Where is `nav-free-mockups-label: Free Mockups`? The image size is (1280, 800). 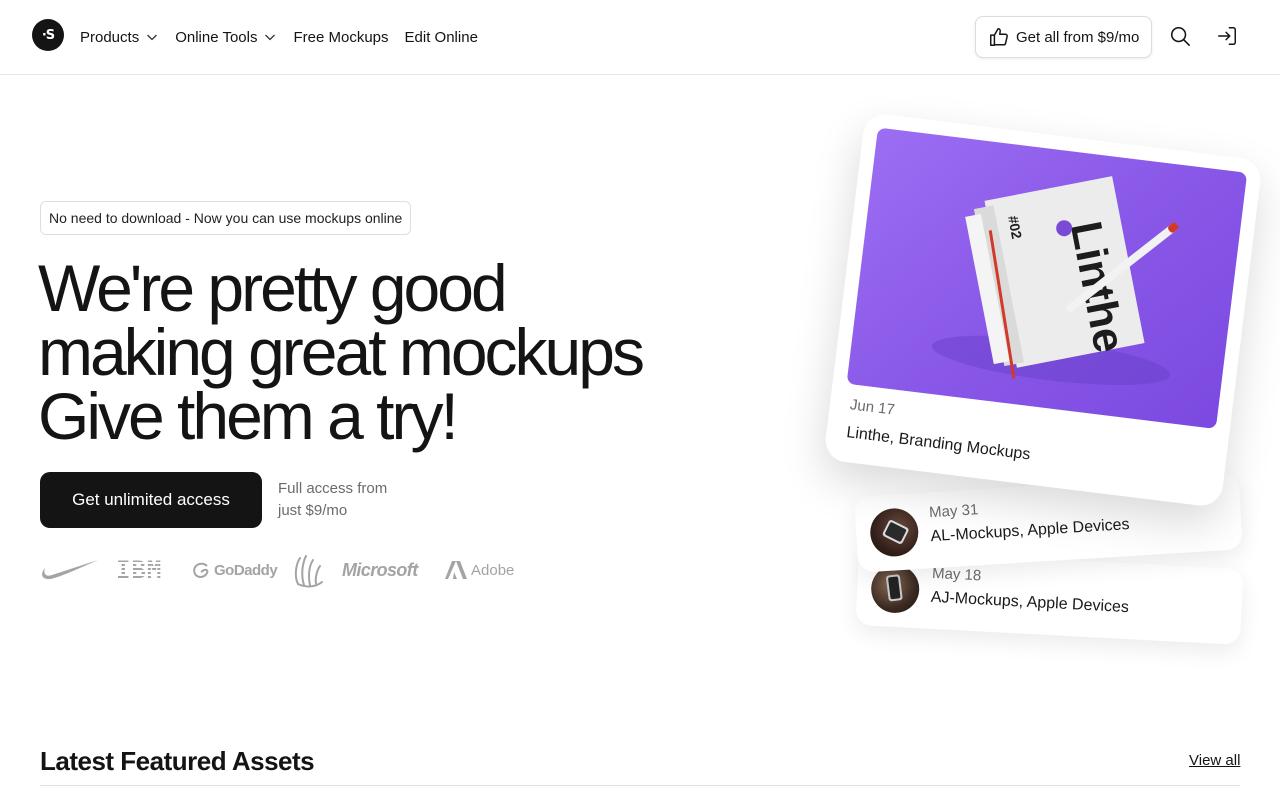 nav-free-mockups-label: Free Mockups is located at coordinates (341, 37).